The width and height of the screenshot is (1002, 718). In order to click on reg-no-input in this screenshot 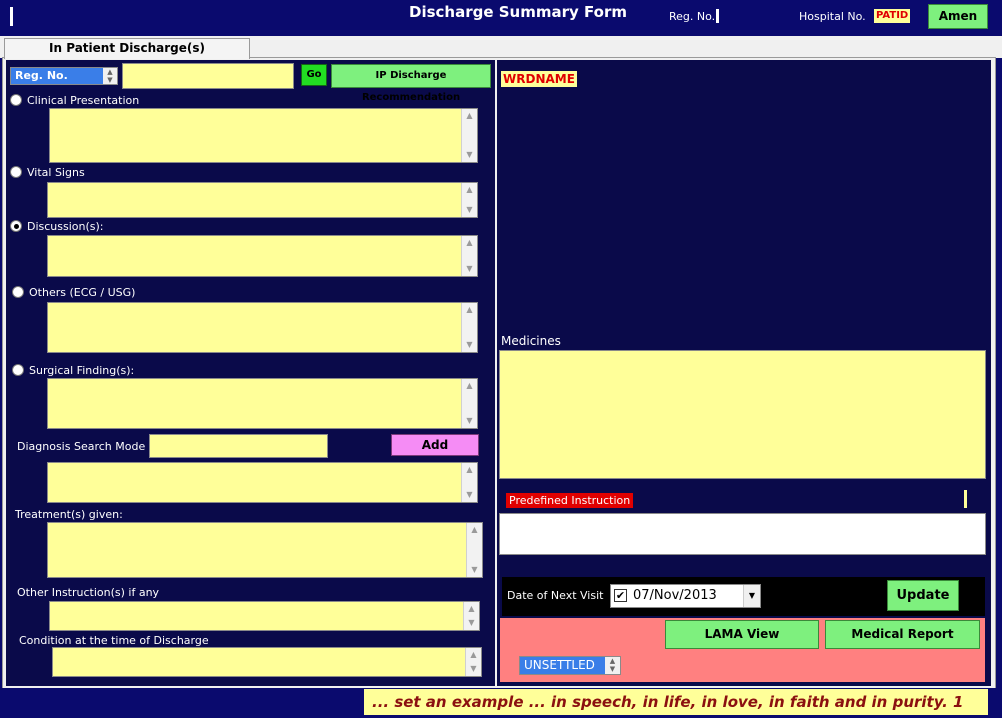, I will do `click(208, 76)`.